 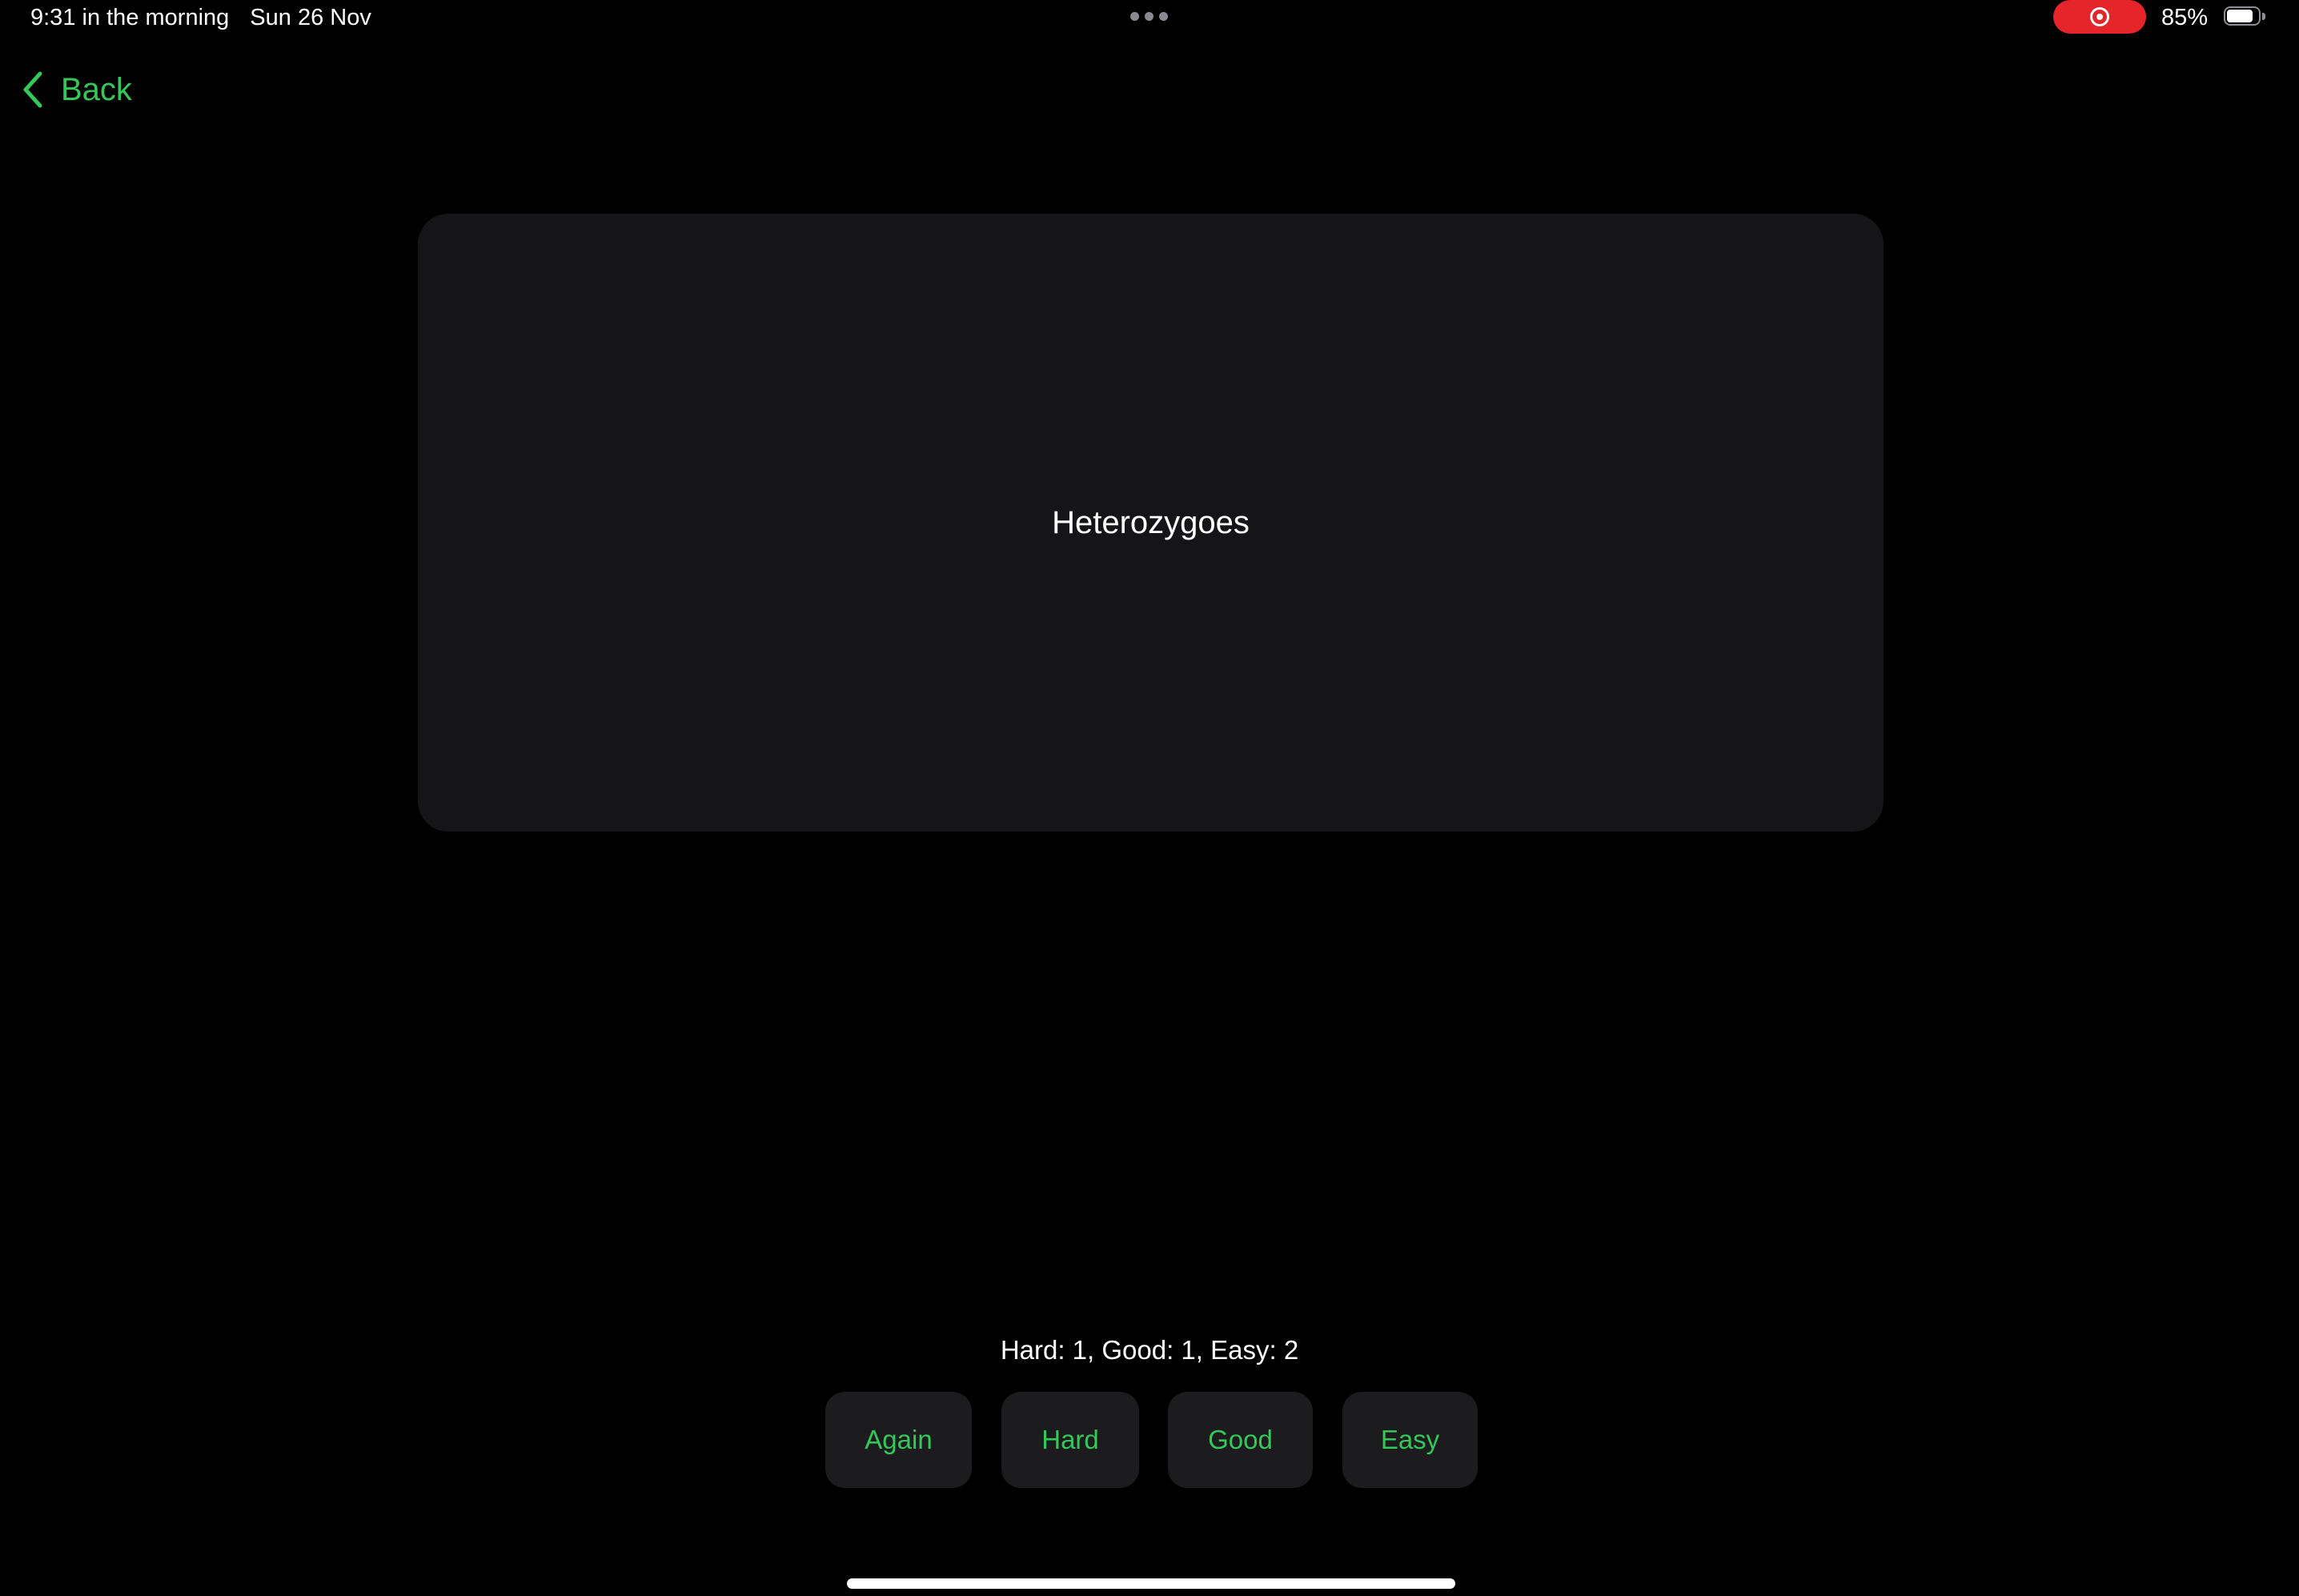 I want to click on battery-icon, so click(x=2242, y=16).